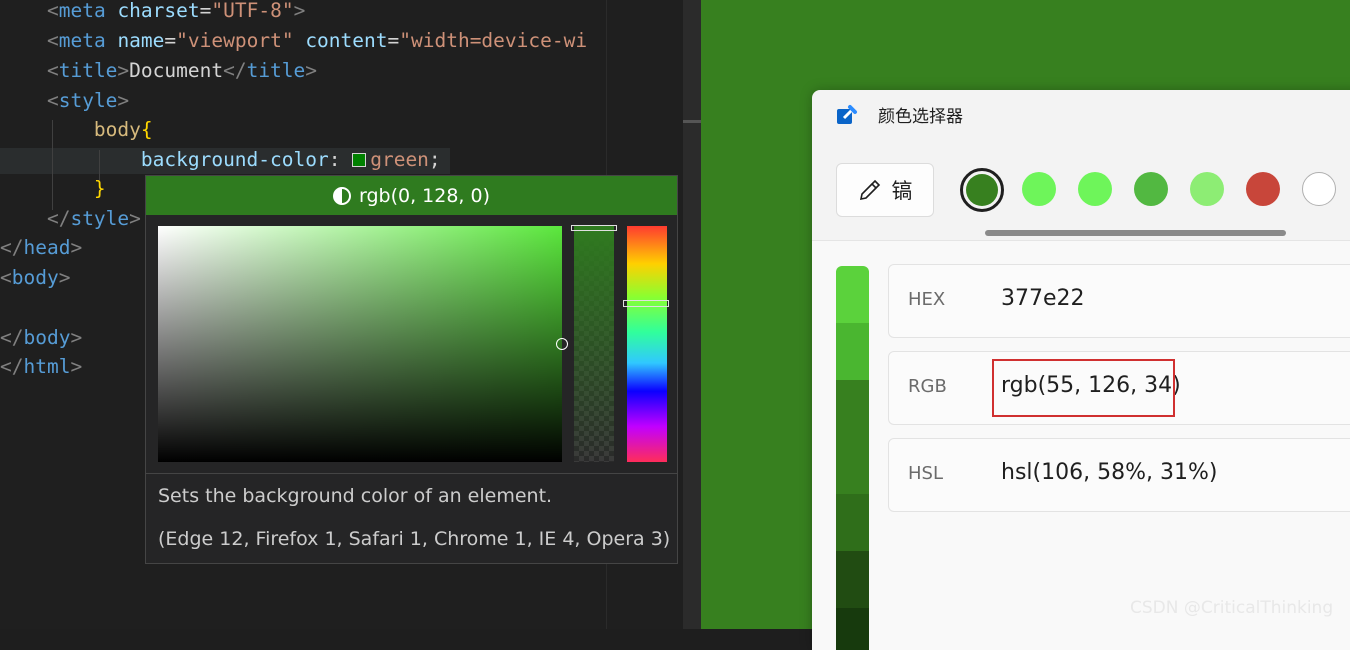 Image resolution: width=1350 pixels, height=650 pixels. Describe the element at coordinates (847, 114) in the screenshot. I see `color-picker-app-icon` at that location.